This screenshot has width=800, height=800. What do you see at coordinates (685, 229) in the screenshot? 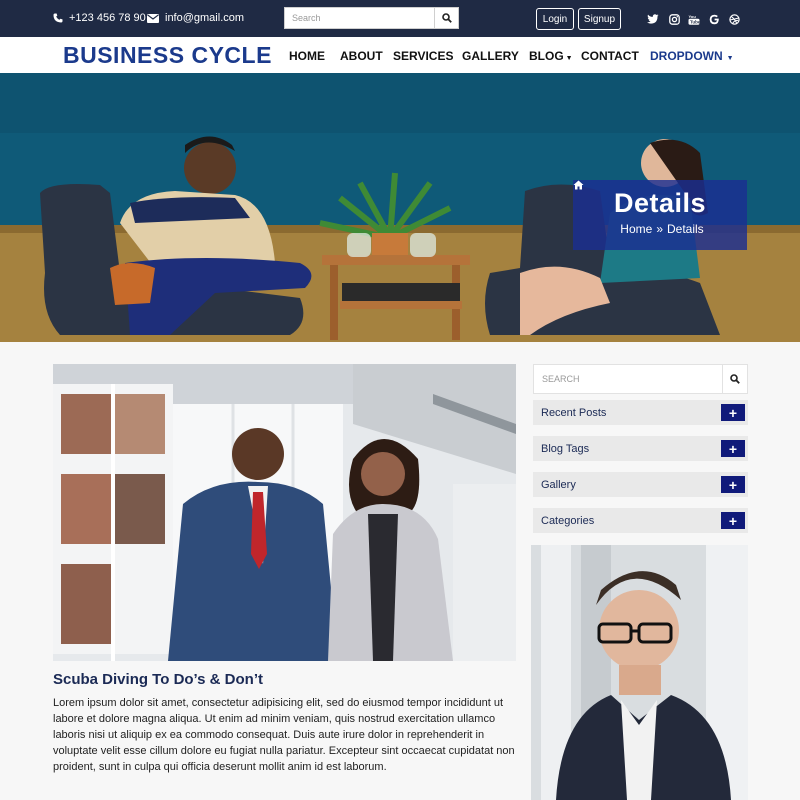
I see `breadcrumb-current: Details` at bounding box center [685, 229].